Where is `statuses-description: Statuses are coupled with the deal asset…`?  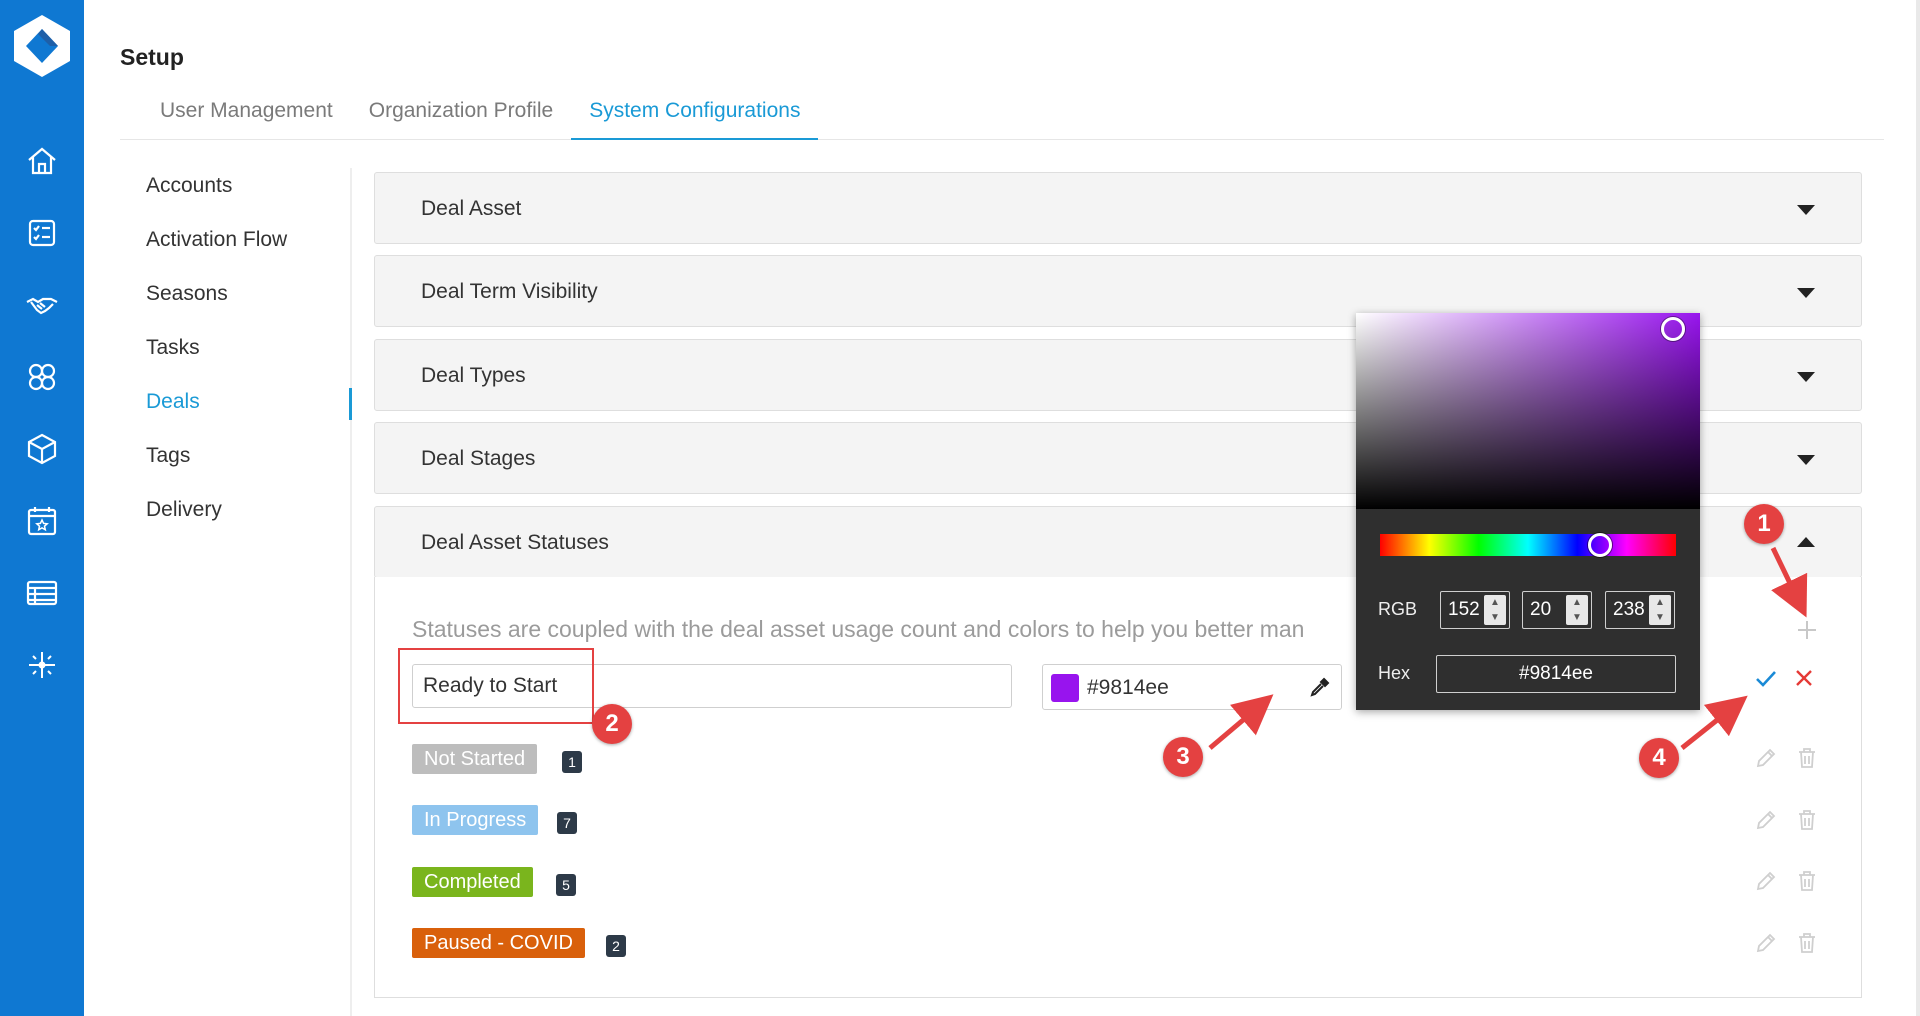 statuses-description: Statuses are coupled with the deal asset… is located at coordinates (858, 629).